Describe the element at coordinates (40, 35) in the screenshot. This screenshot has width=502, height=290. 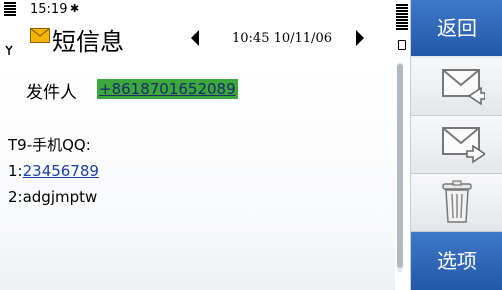
I see `envelope-icon` at that location.